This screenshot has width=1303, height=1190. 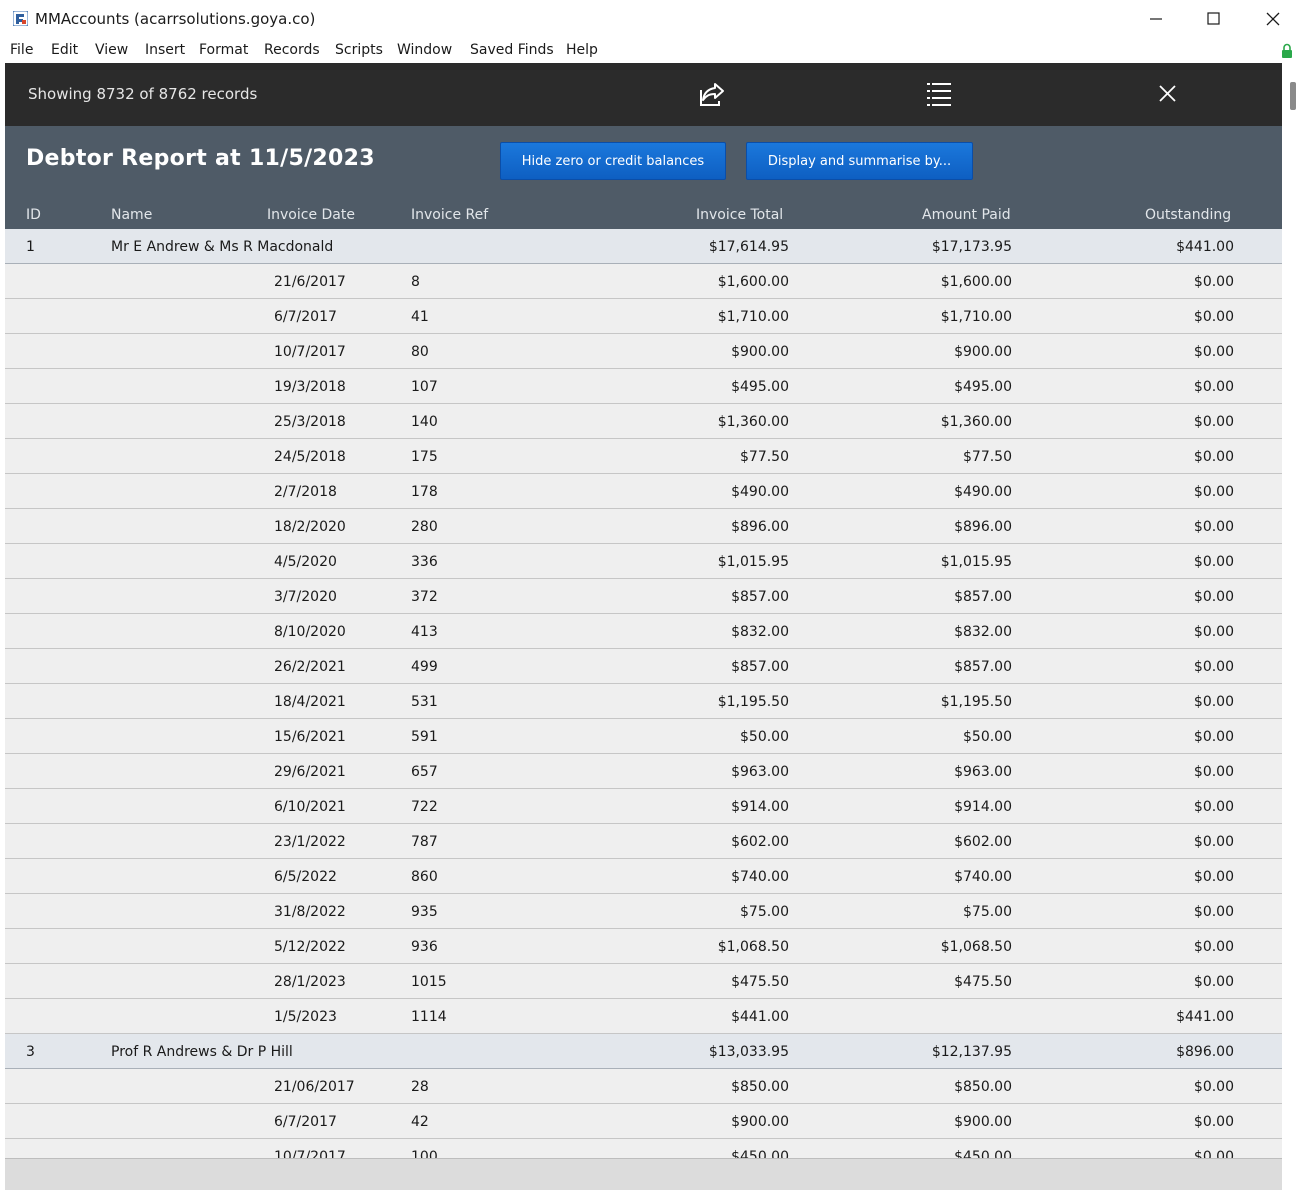 I want to click on column-header-name: Name, so click(x=131, y=215).